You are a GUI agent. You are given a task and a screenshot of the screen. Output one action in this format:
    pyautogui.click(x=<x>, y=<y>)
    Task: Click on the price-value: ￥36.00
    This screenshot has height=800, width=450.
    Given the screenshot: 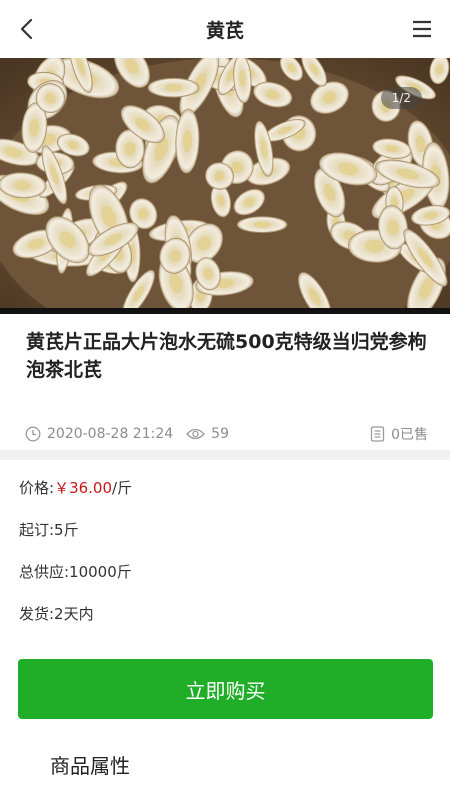 What is the action you would take?
    pyautogui.click(x=83, y=488)
    